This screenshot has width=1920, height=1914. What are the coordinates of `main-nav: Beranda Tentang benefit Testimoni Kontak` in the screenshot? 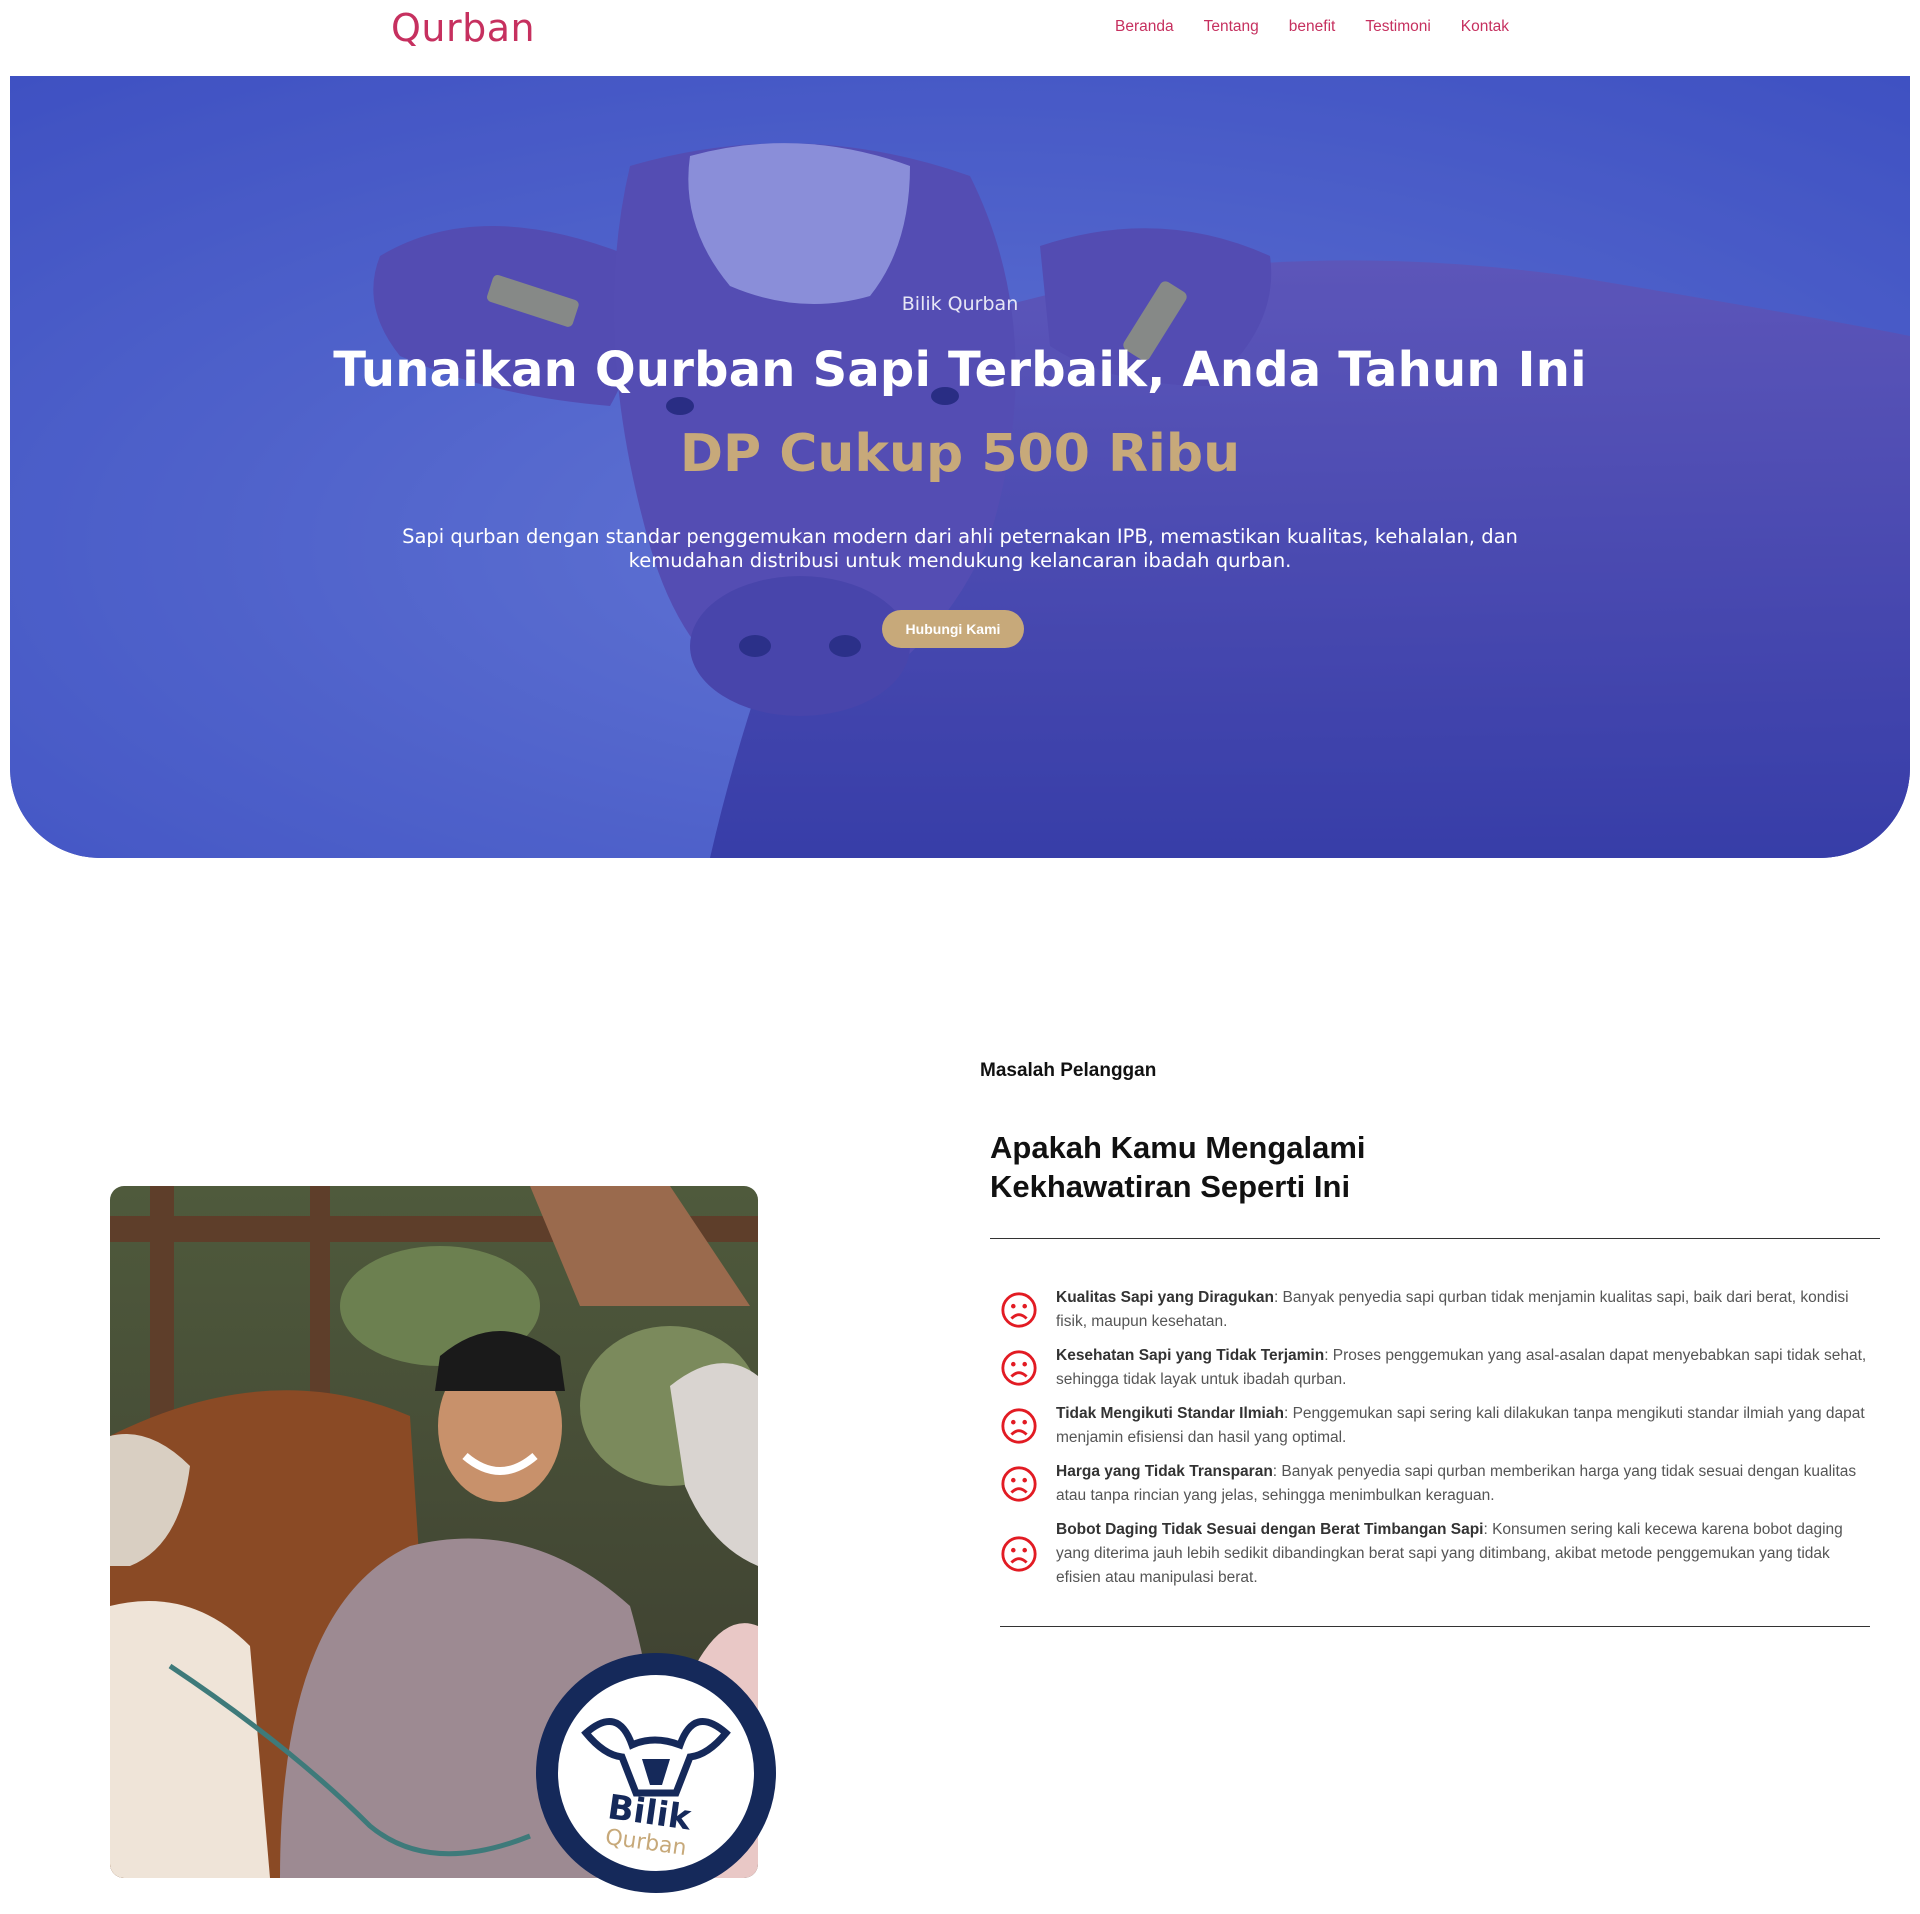 It's located at (1327, 27).